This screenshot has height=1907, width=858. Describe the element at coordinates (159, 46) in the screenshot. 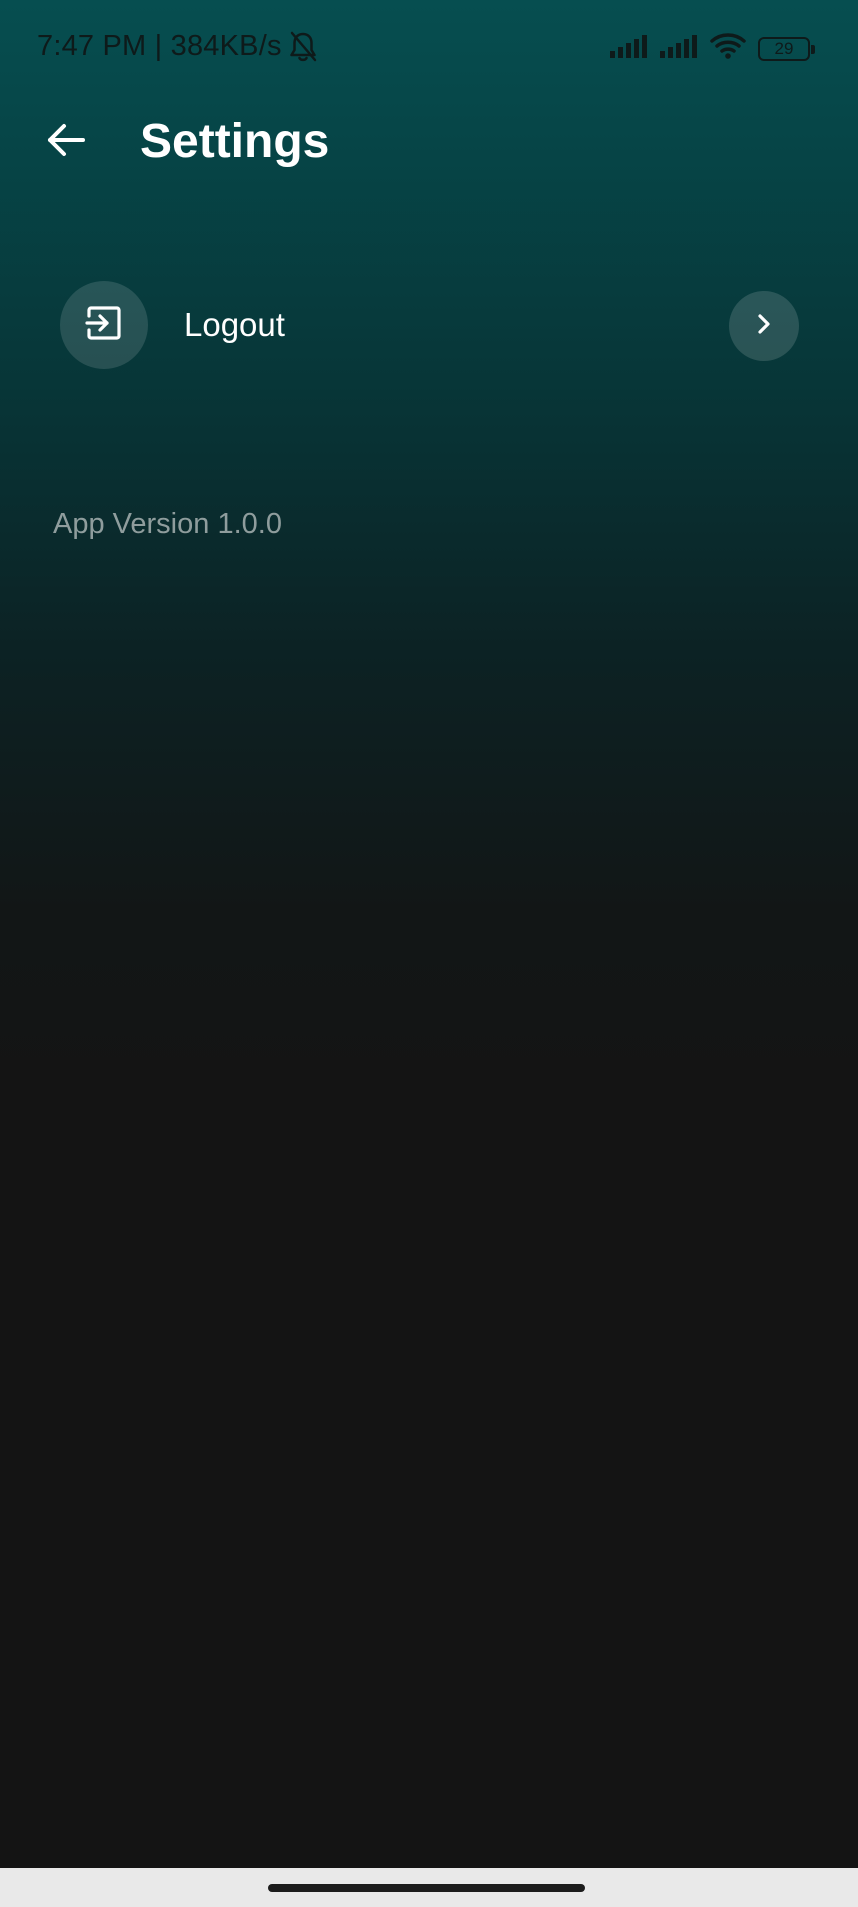

I see `status-time-speed: 7:47 PM | 384KB/s` at that location.